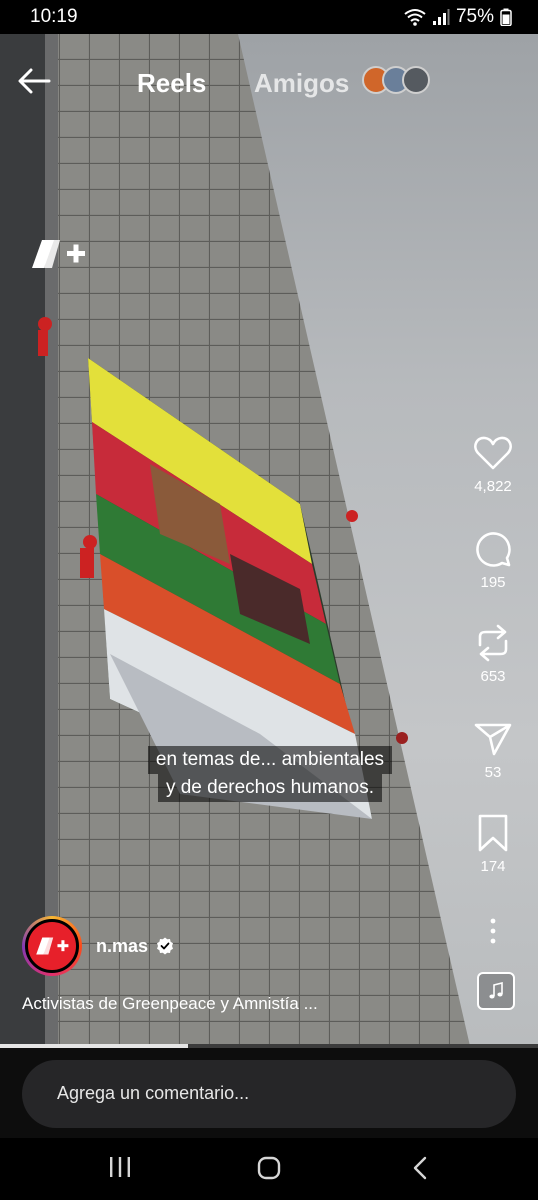 Image resolution: width=538 pixels, height=1200 pixels. Describe the element at coordinates (493, 549) in the screenshot. I see `comment-icon` at that location.